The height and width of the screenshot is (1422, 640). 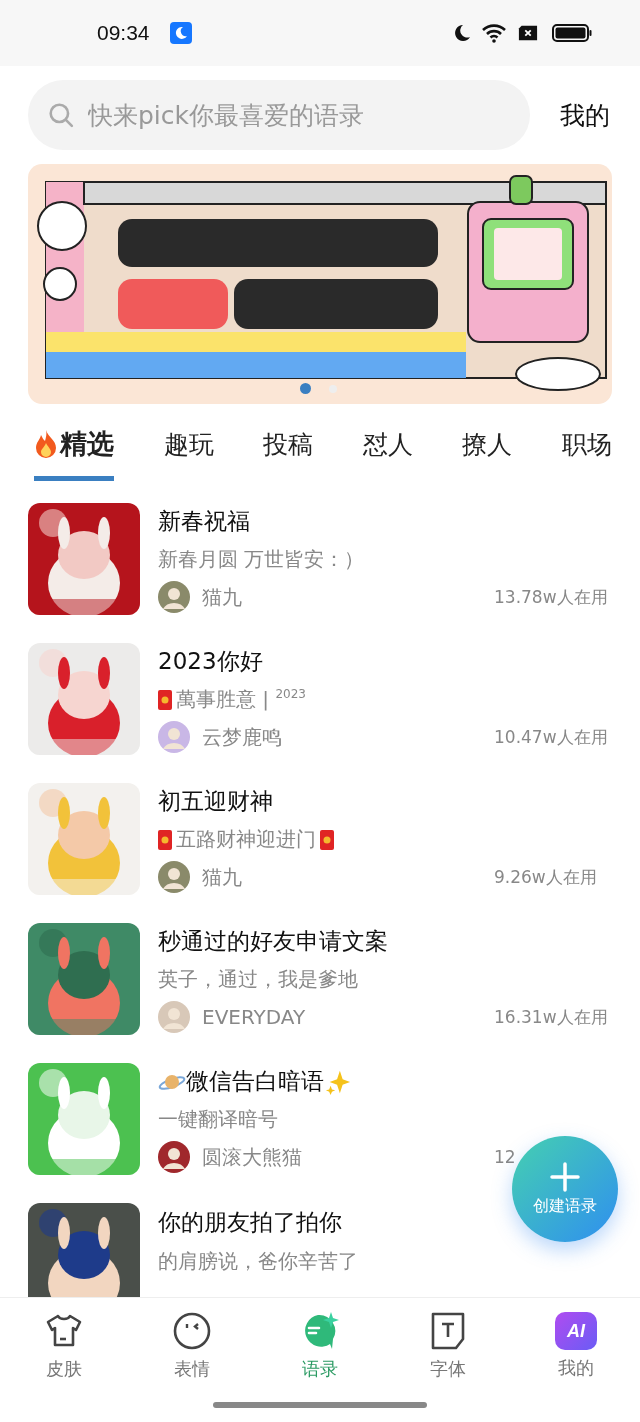 What do you see at coordinates (123, 33) in the screenshot?
I see `status-time: 09:34` at bounding box center [123, 33].